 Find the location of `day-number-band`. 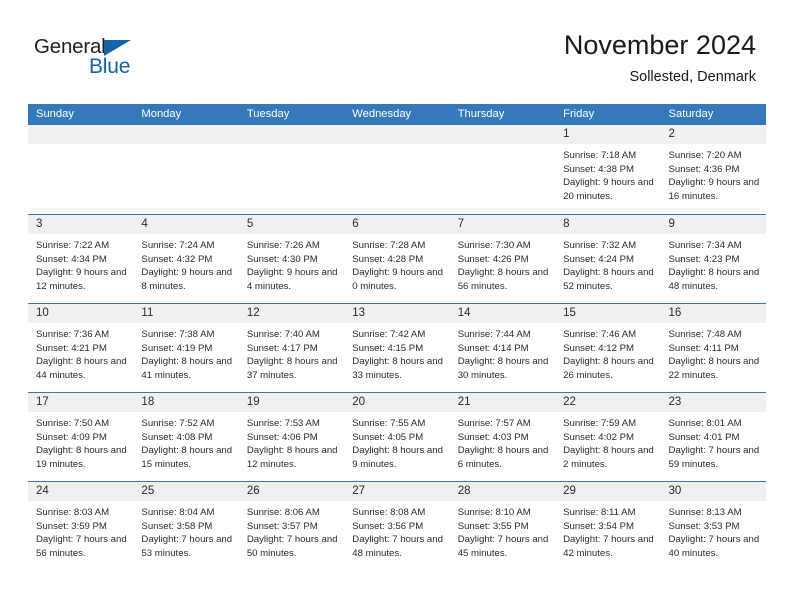

day-number-band is located at coordinates (186, 134).